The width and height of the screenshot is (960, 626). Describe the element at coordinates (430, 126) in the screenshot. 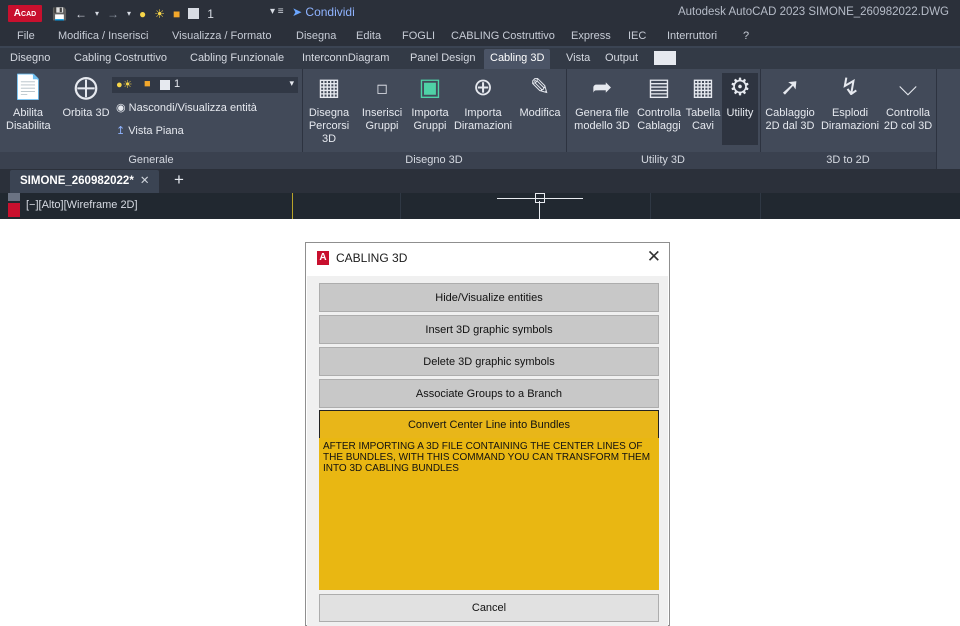

I see `importa-gruppi-label-2: Gruppi` at that location.